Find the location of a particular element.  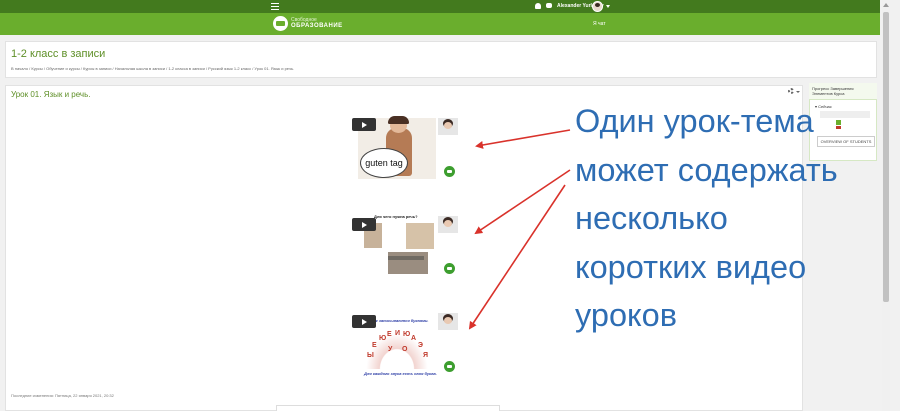

video-3-subcaption: Для каждого звука есть своя буква. is located at coordinates (400, 373).